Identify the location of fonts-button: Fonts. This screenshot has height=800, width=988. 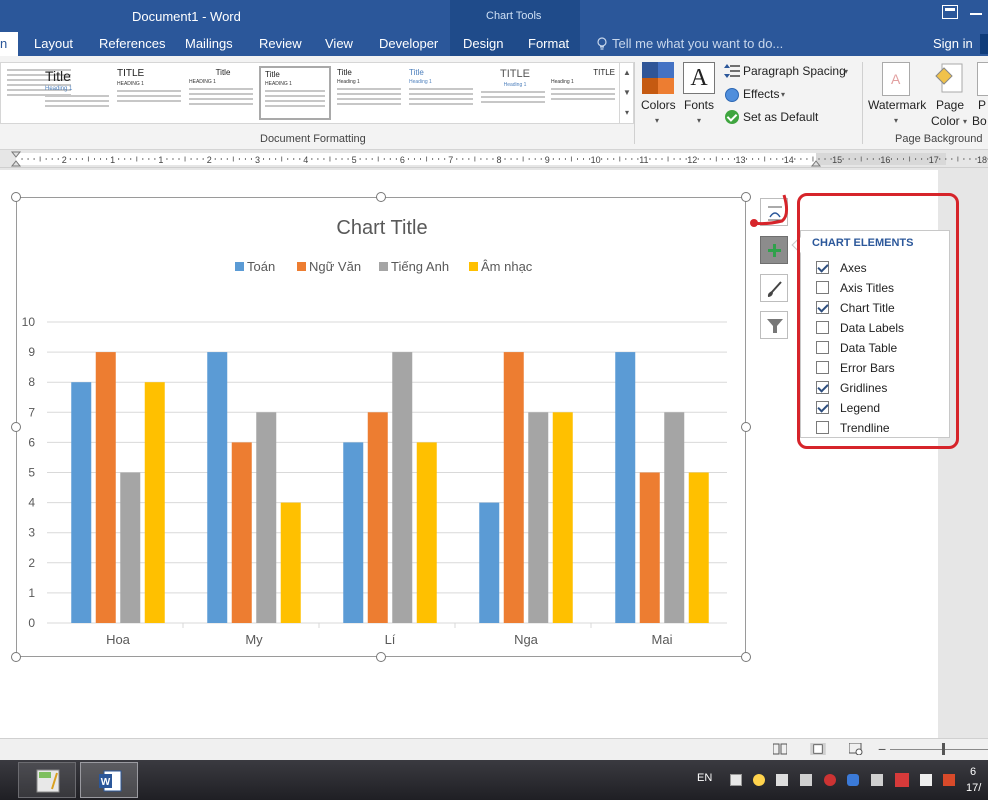
(699, 105).